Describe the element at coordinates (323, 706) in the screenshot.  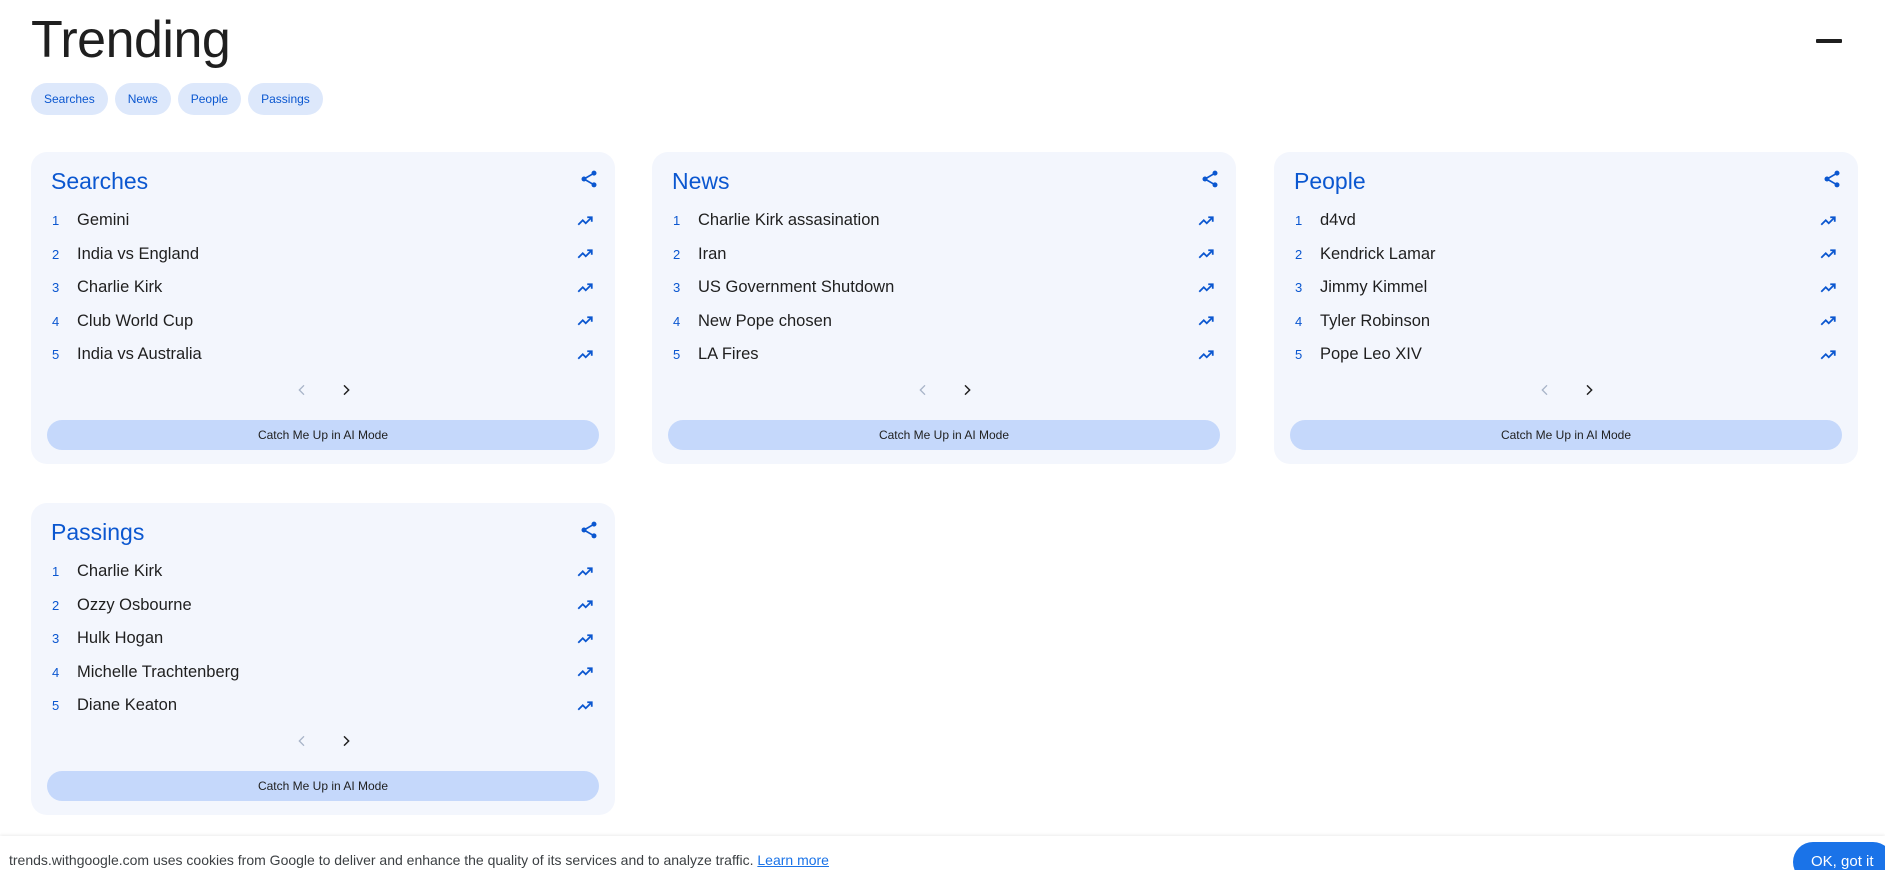
I see `list-item: 5 Diane Keaton` at that location.